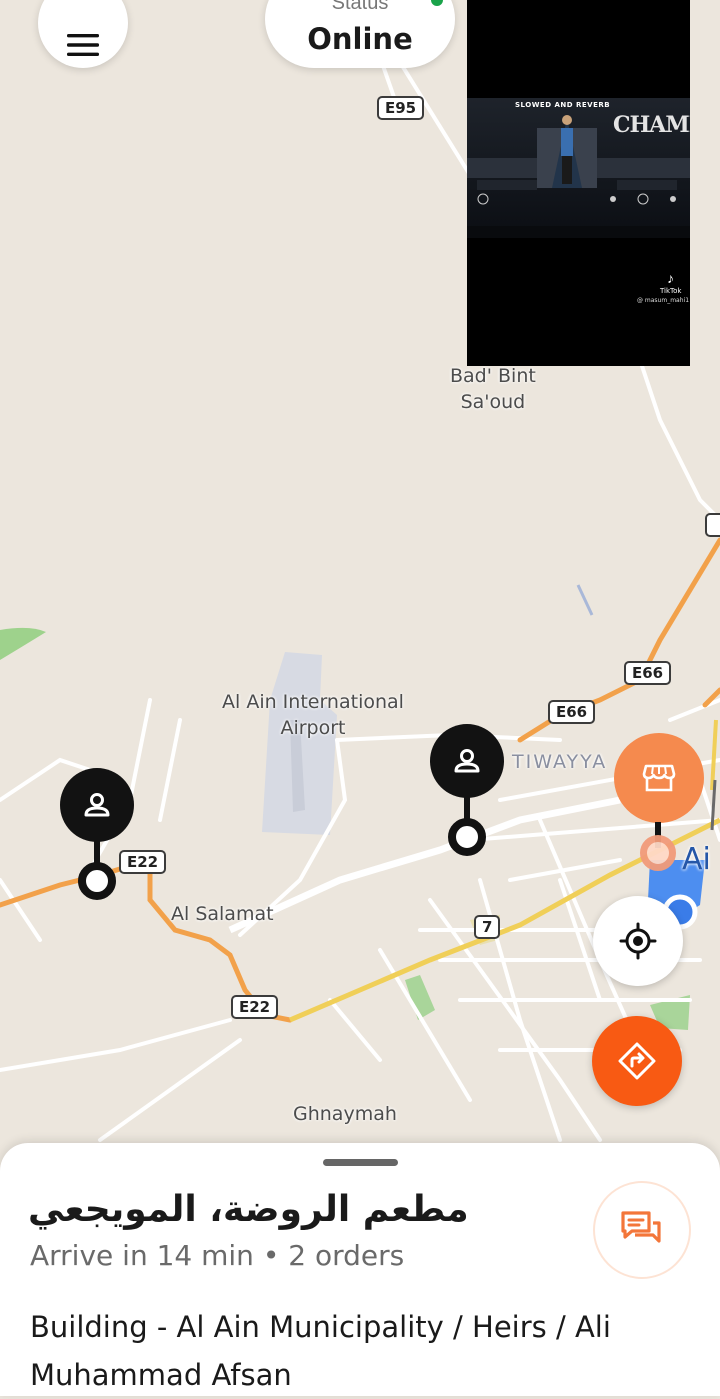 This screenshot has width=720, height=1399. What do you see at coordinates (360, 1162) in the screenshot?
I see `sheet-drag-handle` at bounding box center [360, 1162].